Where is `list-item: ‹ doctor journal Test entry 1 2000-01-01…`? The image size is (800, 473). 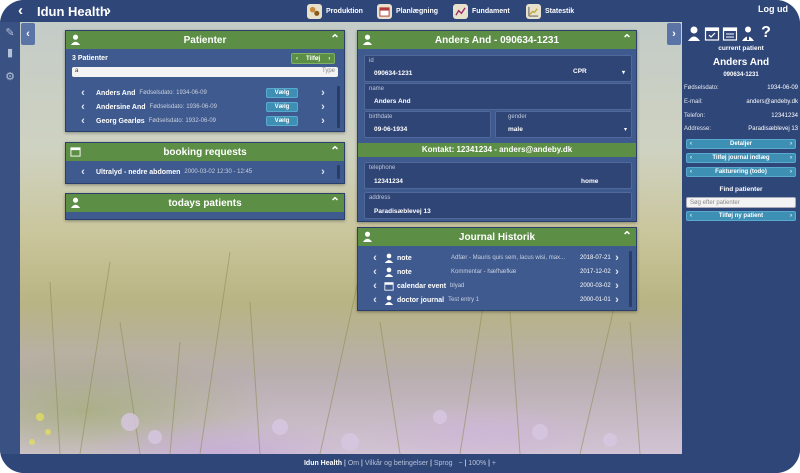 list-item: ‹ doctor journal Test entry 1 2000-01-01… is located at coordinates (499, 300).